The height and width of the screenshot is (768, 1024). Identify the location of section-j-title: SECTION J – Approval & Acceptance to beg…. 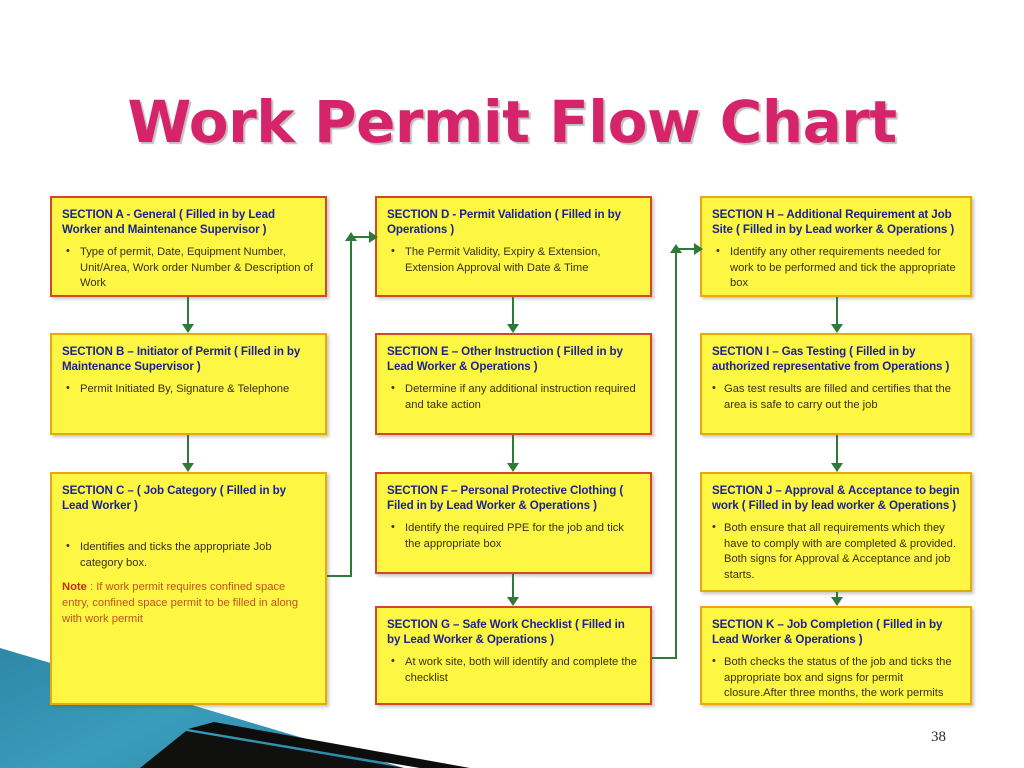
(836, 498).